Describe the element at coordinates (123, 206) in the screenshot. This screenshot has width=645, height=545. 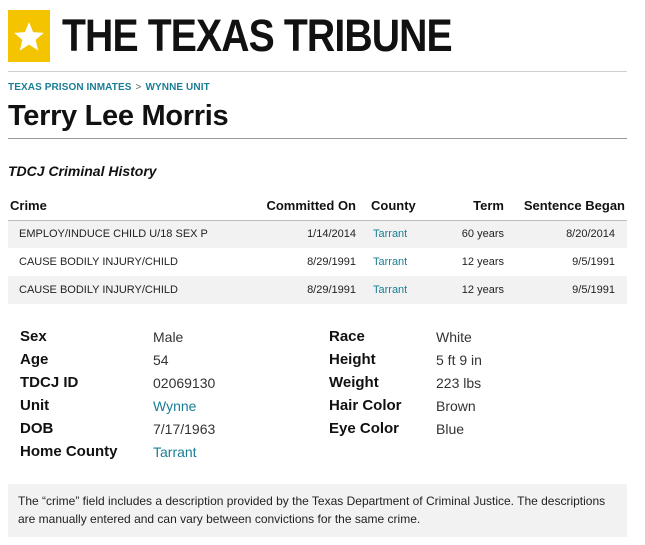
I see `column-header-crime: Crime` at that location.